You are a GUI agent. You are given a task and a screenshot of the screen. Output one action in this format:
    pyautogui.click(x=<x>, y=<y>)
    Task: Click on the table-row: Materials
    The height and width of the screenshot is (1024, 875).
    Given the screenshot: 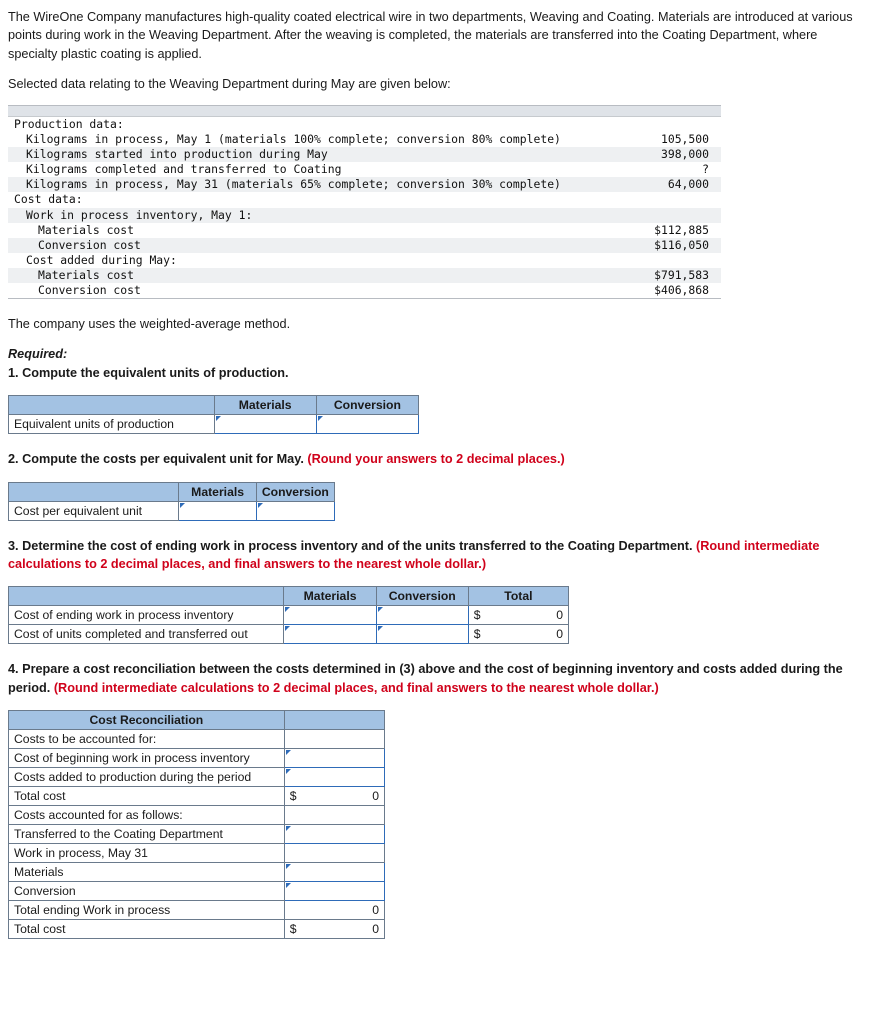 What is the action you would take?
    pyautogui.click(x=197, y=872)
    